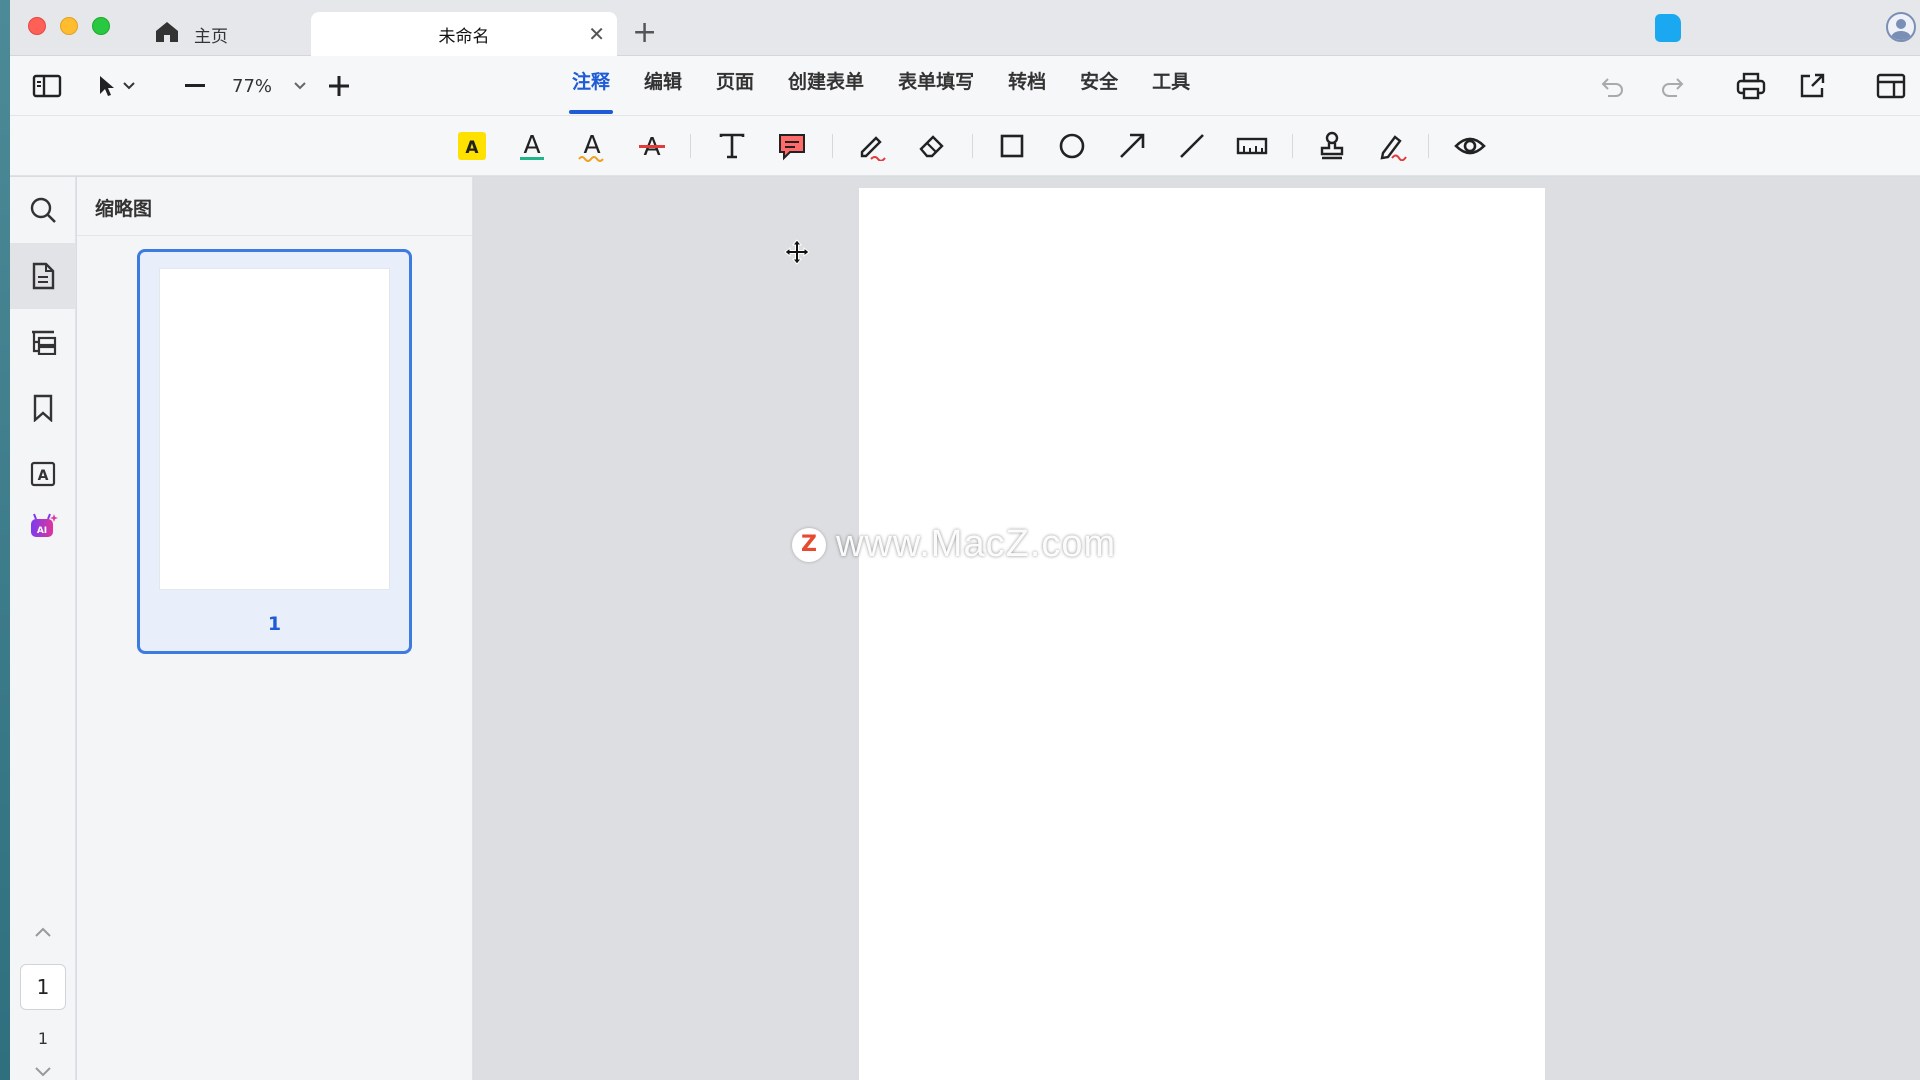  Describe the element at coordinates (1470, 146) in the screenshot. I see `eye-visibility-icon` at that location.